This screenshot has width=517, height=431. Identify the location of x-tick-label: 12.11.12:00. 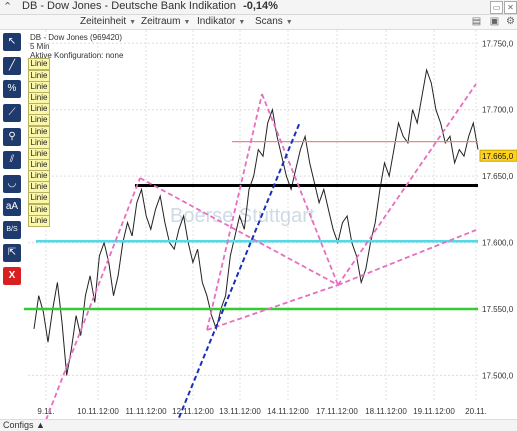
(193, 411).